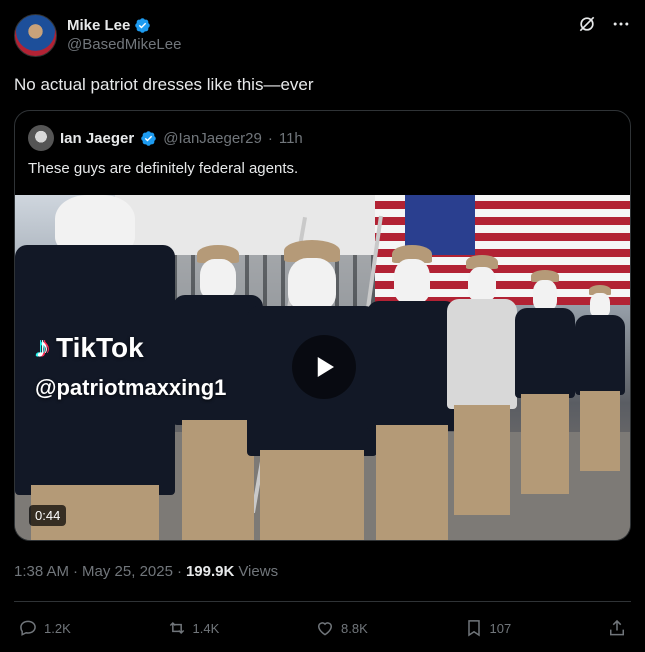  Describe the element at coordinates (325, 629) in the screenshot. I see `heart-icon` at that location.